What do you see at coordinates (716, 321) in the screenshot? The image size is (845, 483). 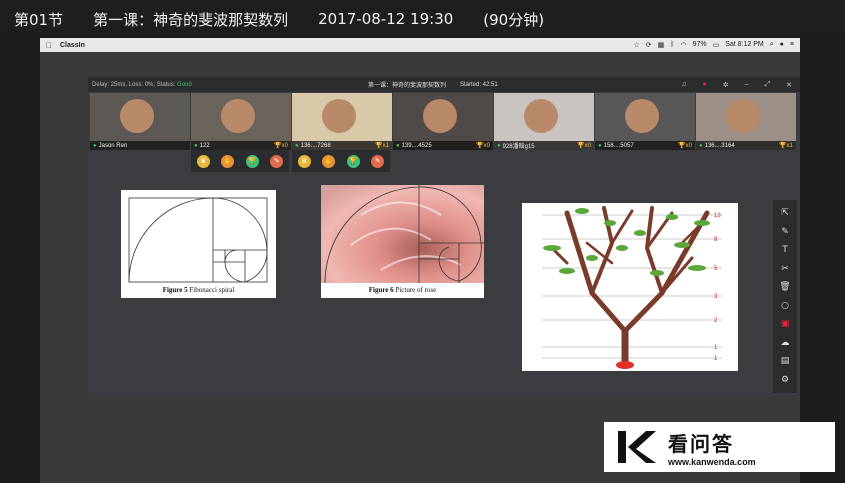 I see `level-label: 2` at bounding box center [716, 321].